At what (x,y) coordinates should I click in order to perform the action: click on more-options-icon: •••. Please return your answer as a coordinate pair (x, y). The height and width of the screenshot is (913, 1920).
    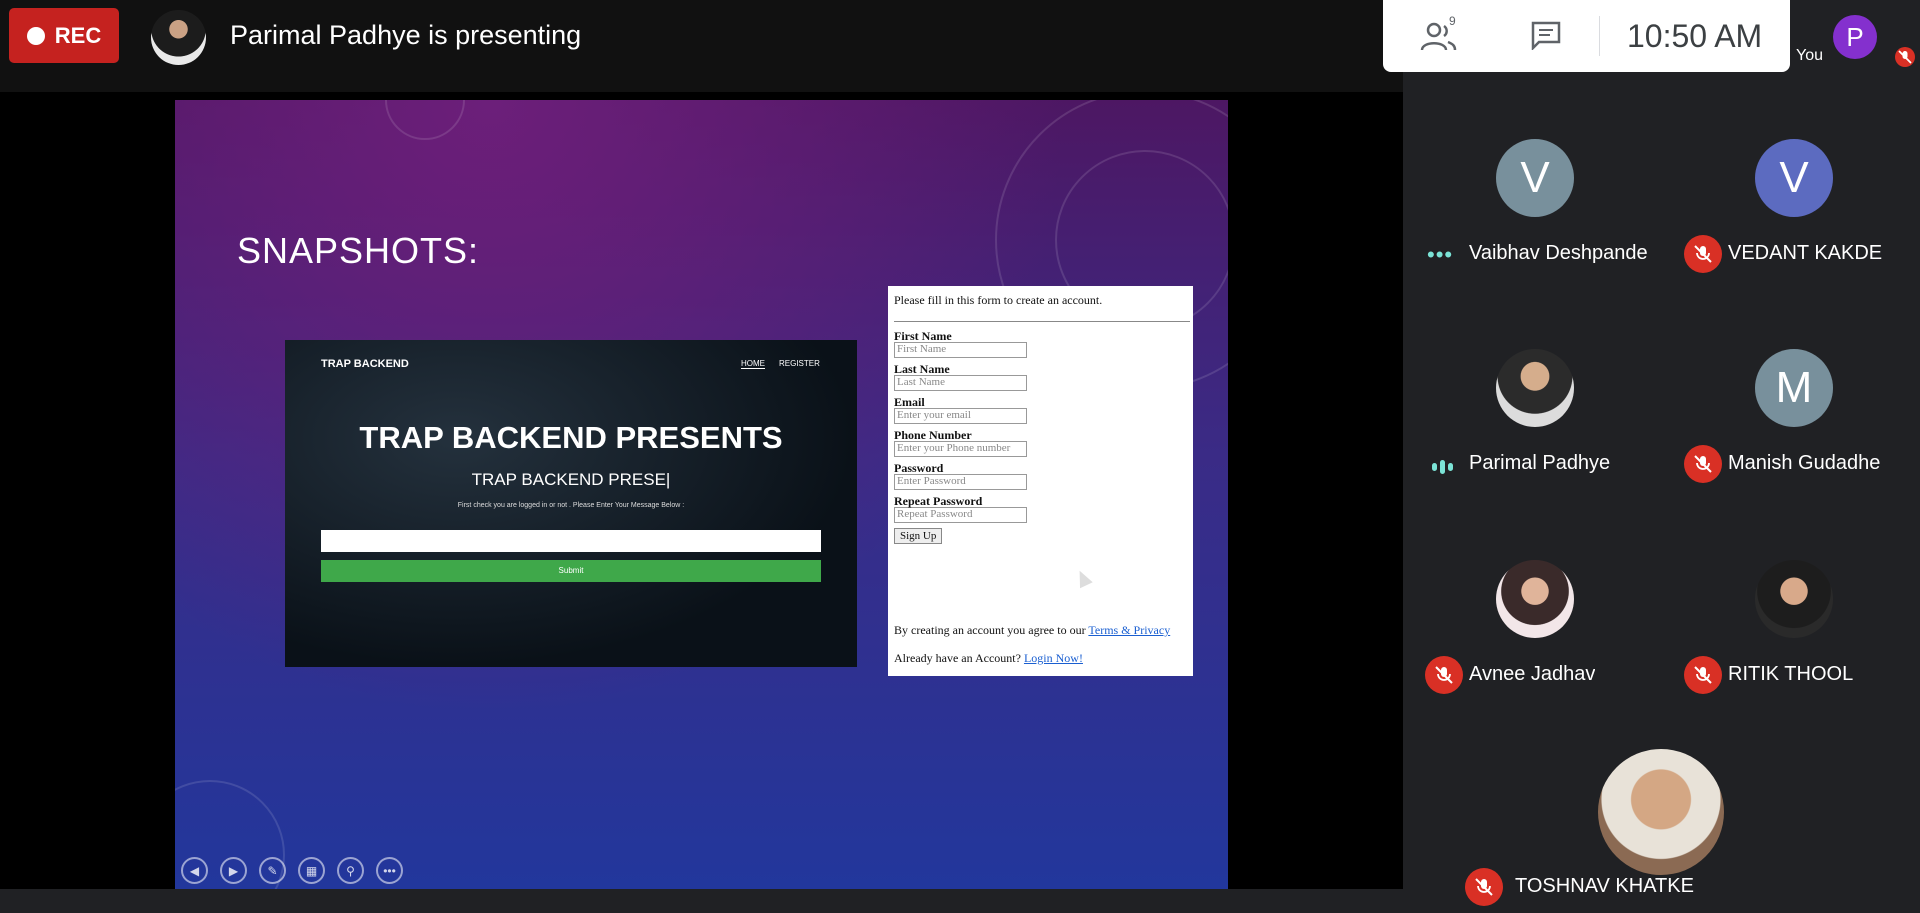
    Looking at the image, I should click on (389, 870).